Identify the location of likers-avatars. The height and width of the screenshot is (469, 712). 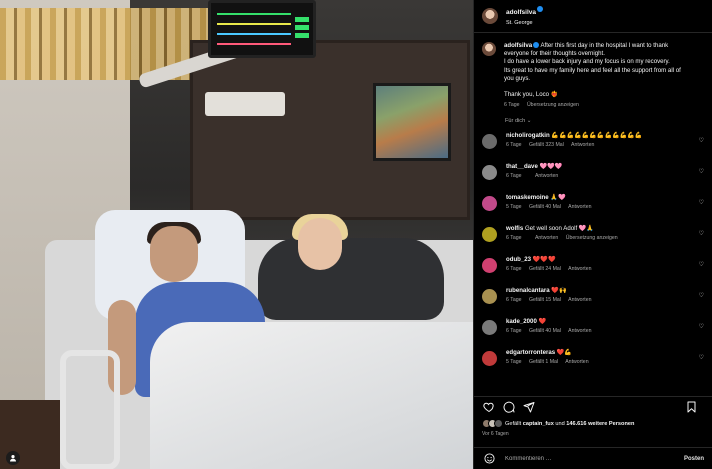
(492, 423).